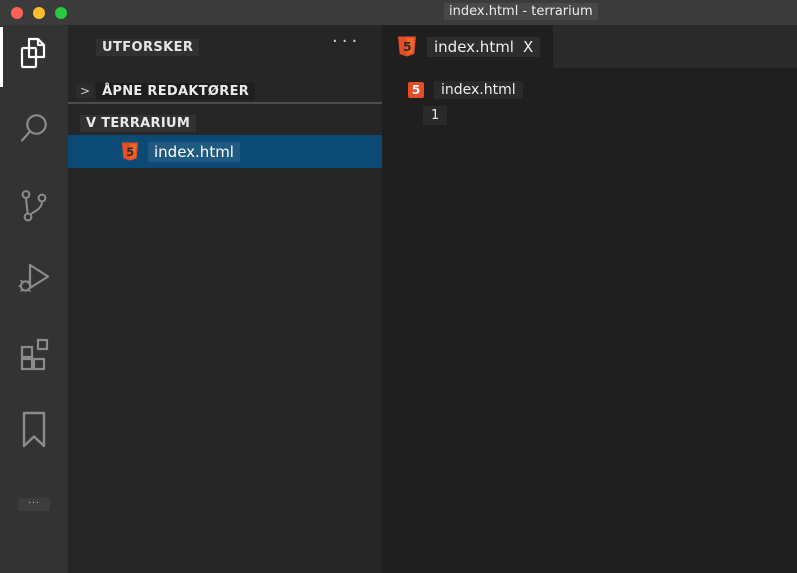  I want to click on activity-item-bookmarks, so click(34, 430).